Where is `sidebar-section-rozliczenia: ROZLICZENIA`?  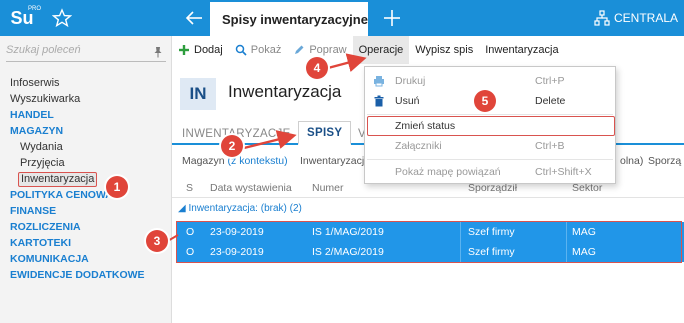 sidebar-section-rozliczenia: ROZLICZENIA is located at coordinates (77, 227).